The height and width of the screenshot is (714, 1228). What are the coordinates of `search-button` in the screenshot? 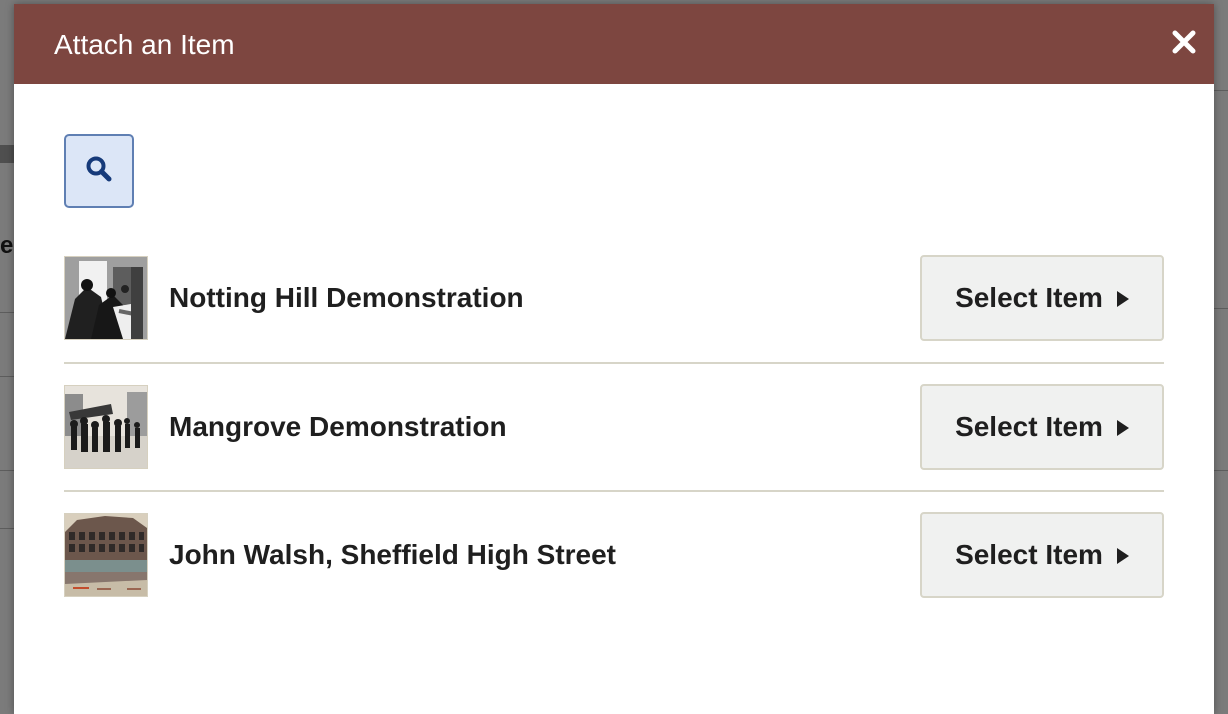 It's located at (99, 171).